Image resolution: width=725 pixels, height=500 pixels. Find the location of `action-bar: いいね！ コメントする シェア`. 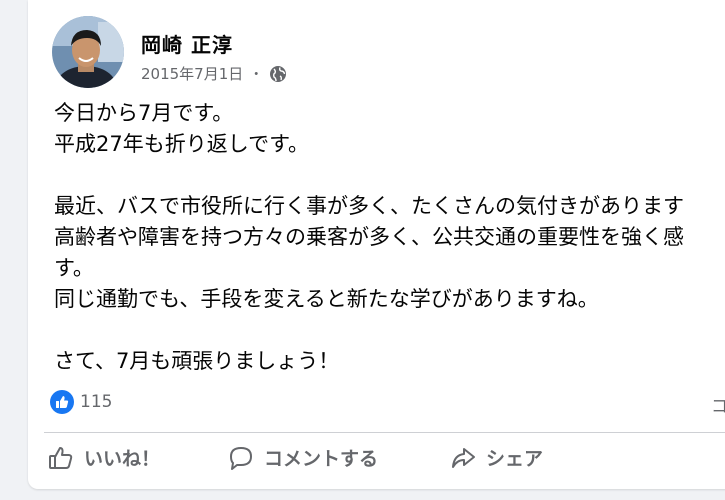

action-bar: いいね！ コメントする シェア is located at coordinates (376, 462).